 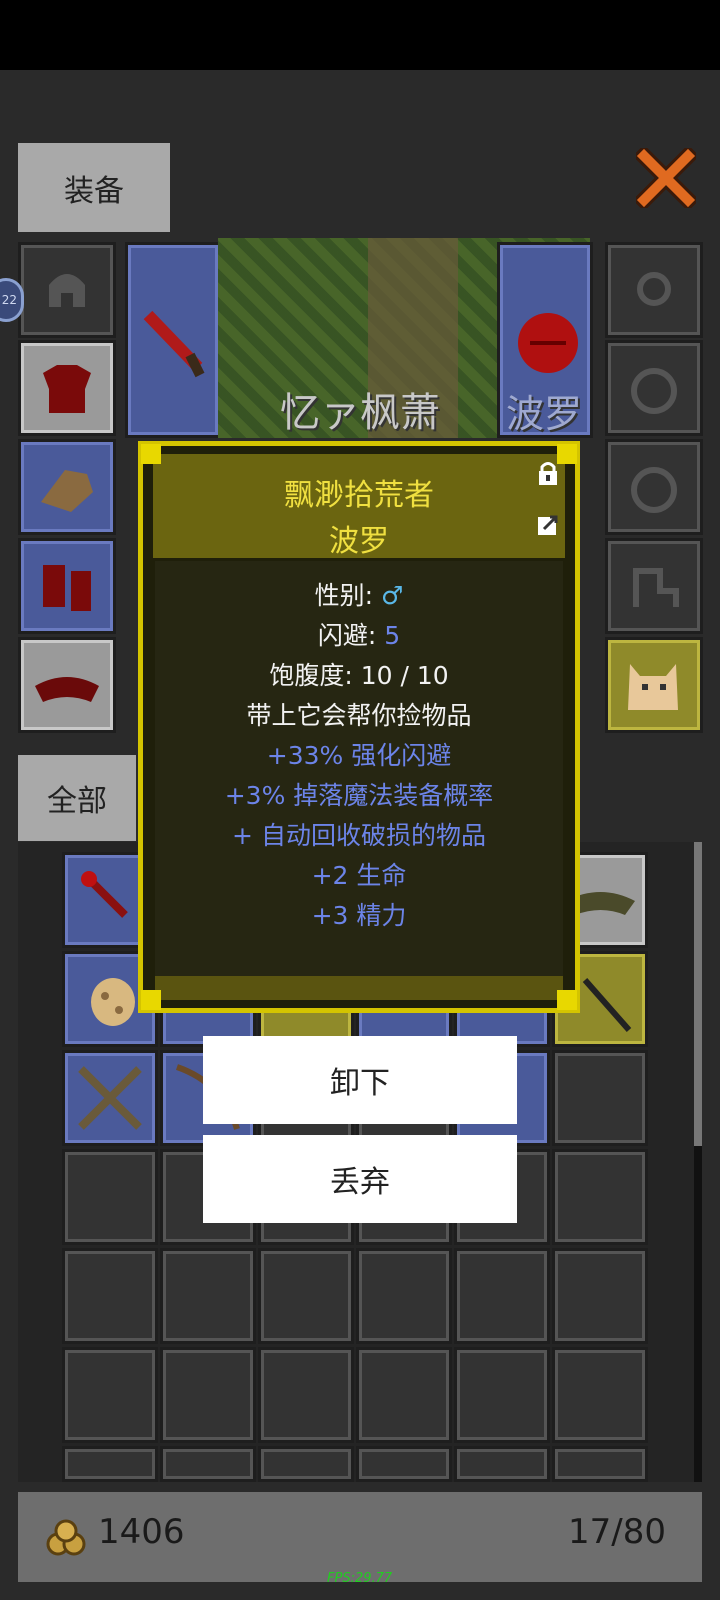 I want to click on satiety-line: 饱腹度: 10 / 10, so click(x=359, y=675).